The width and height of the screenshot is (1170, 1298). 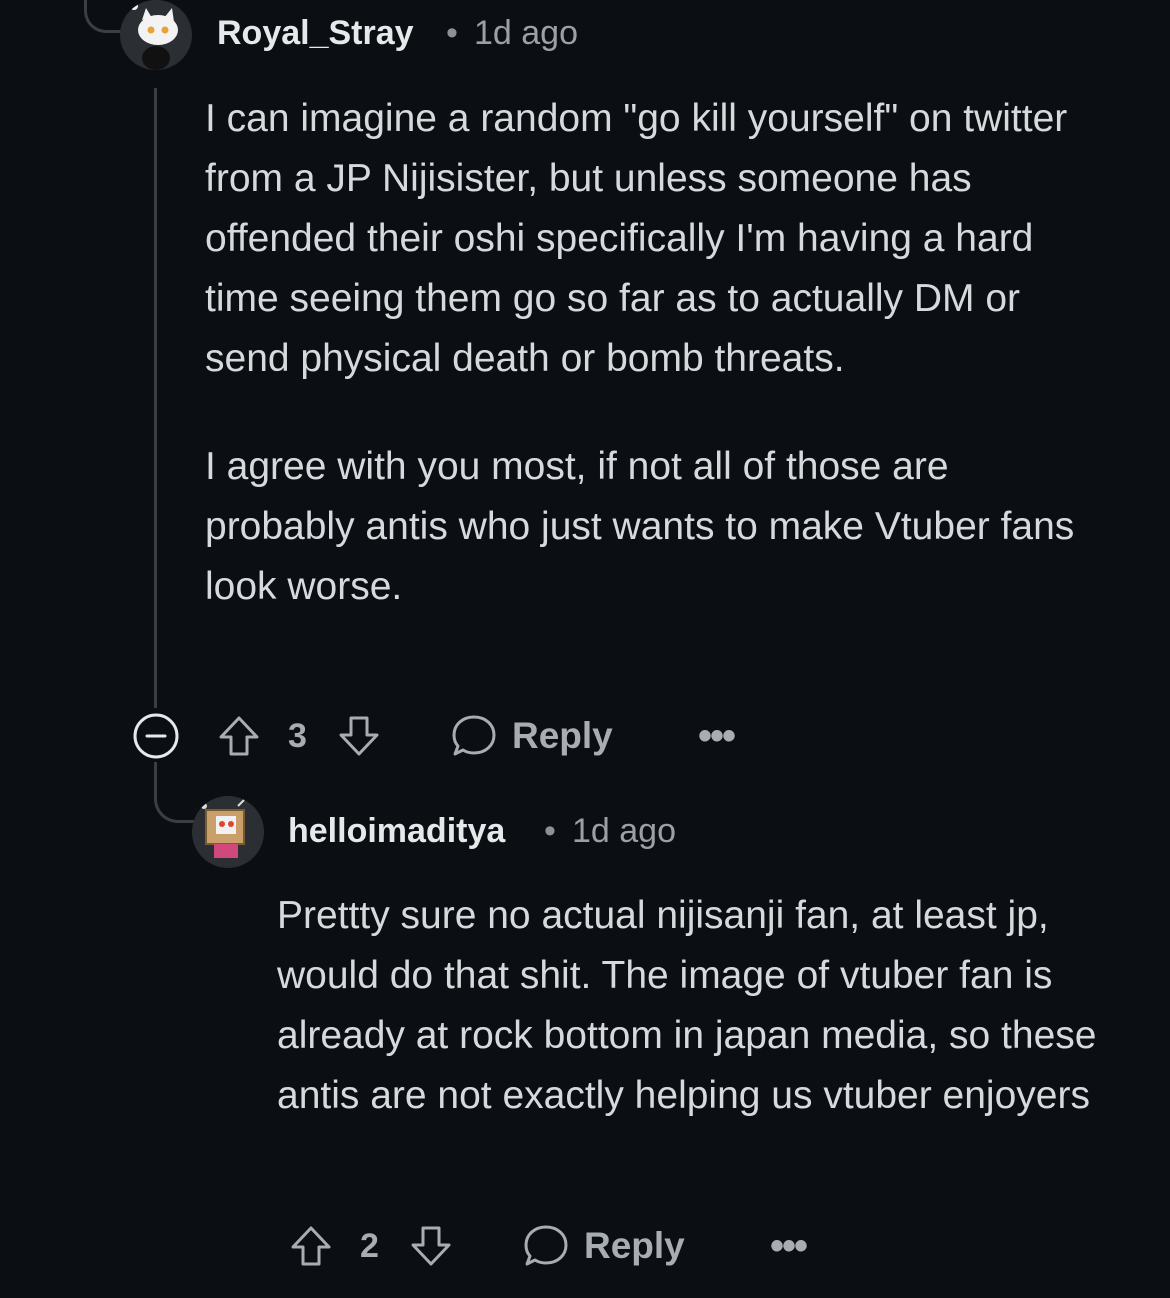 I want to click on username: Royal_Stray, so click(x=315, y=33).